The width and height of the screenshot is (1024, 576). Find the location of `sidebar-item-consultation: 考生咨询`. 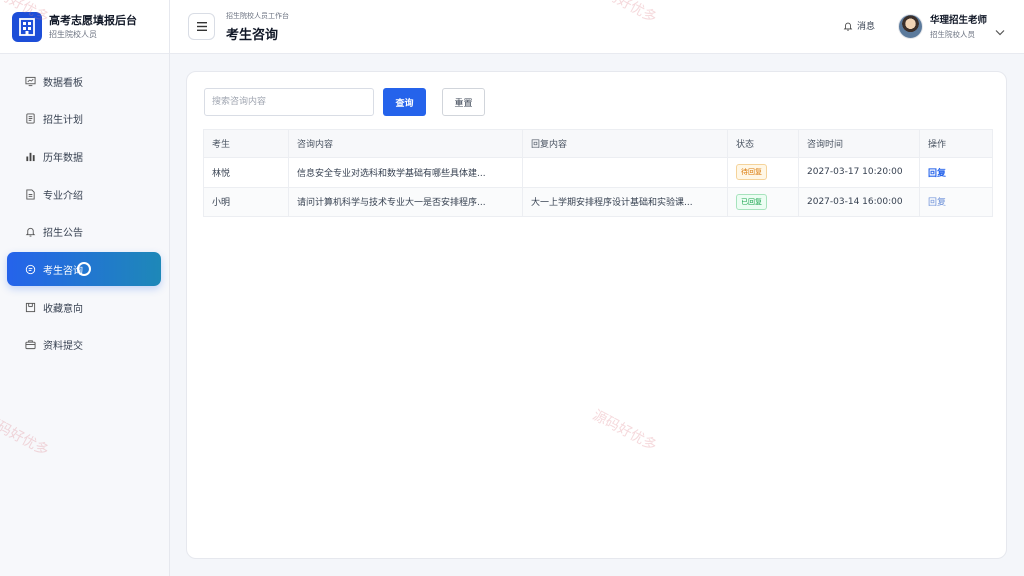

sidebar-item-consultation: 考生咨询 is located at coordinates (84, 269).